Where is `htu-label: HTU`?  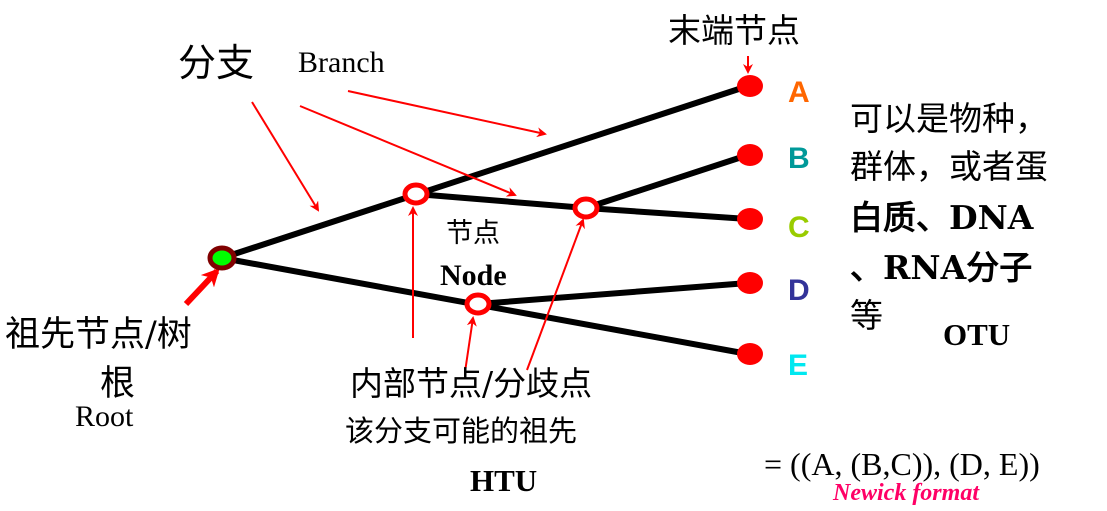
htu-label: HTU is located at coordinates (503, 480).